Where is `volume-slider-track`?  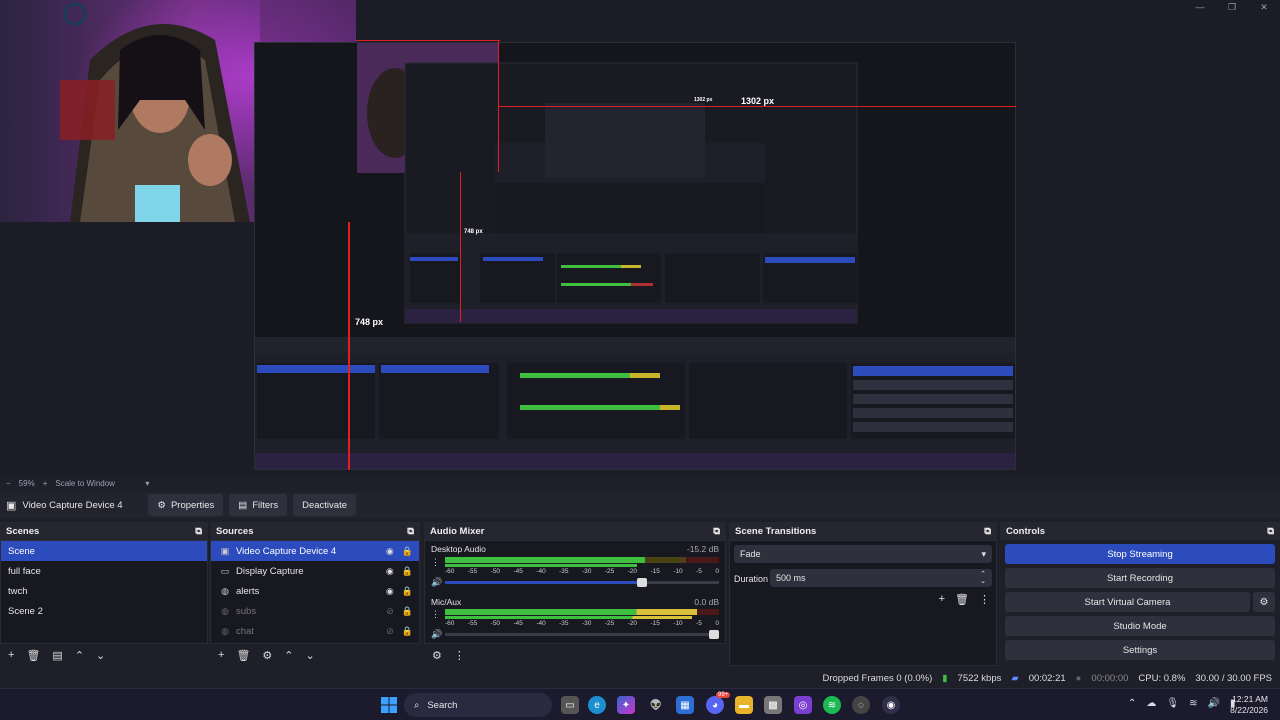
volume-slider-track is located at coordinates (582, 634).